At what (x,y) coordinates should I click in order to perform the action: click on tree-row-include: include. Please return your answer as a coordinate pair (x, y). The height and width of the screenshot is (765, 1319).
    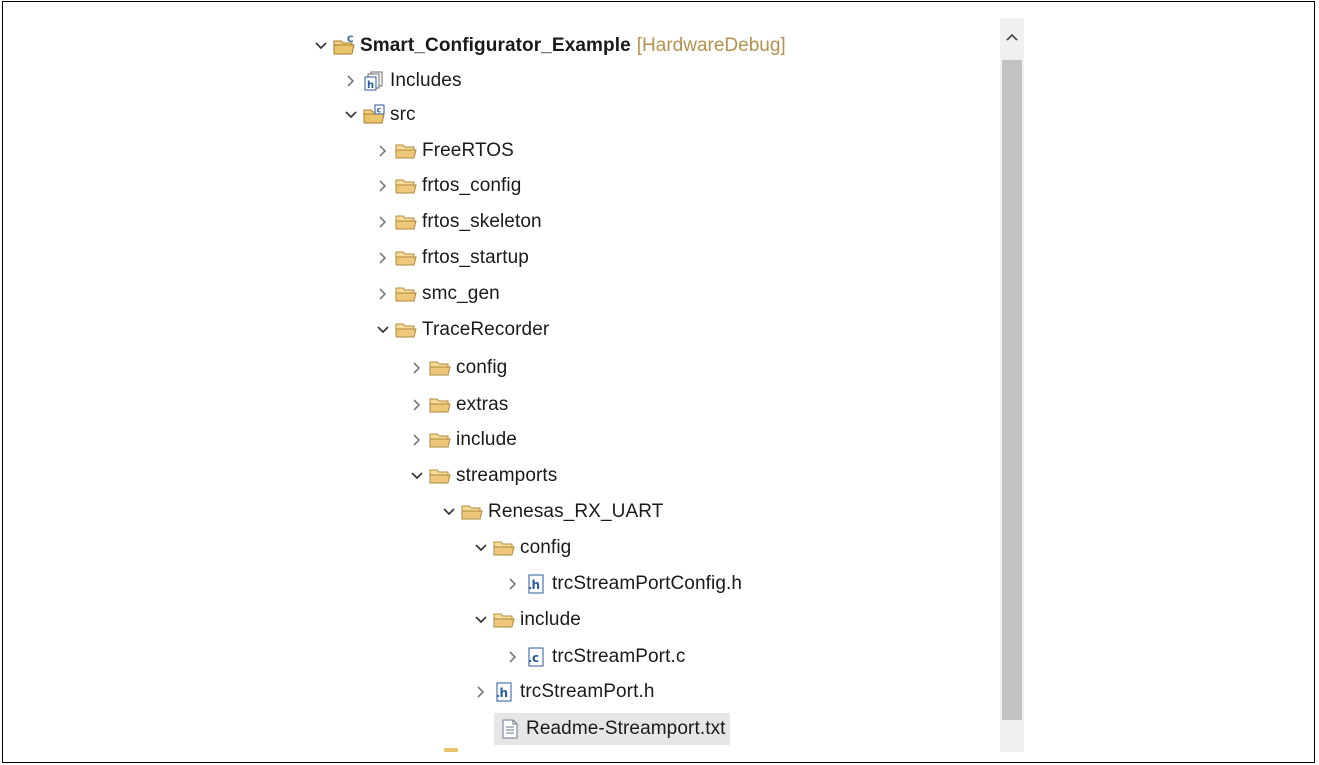
    Looking at the image, I should click on (464, 440).